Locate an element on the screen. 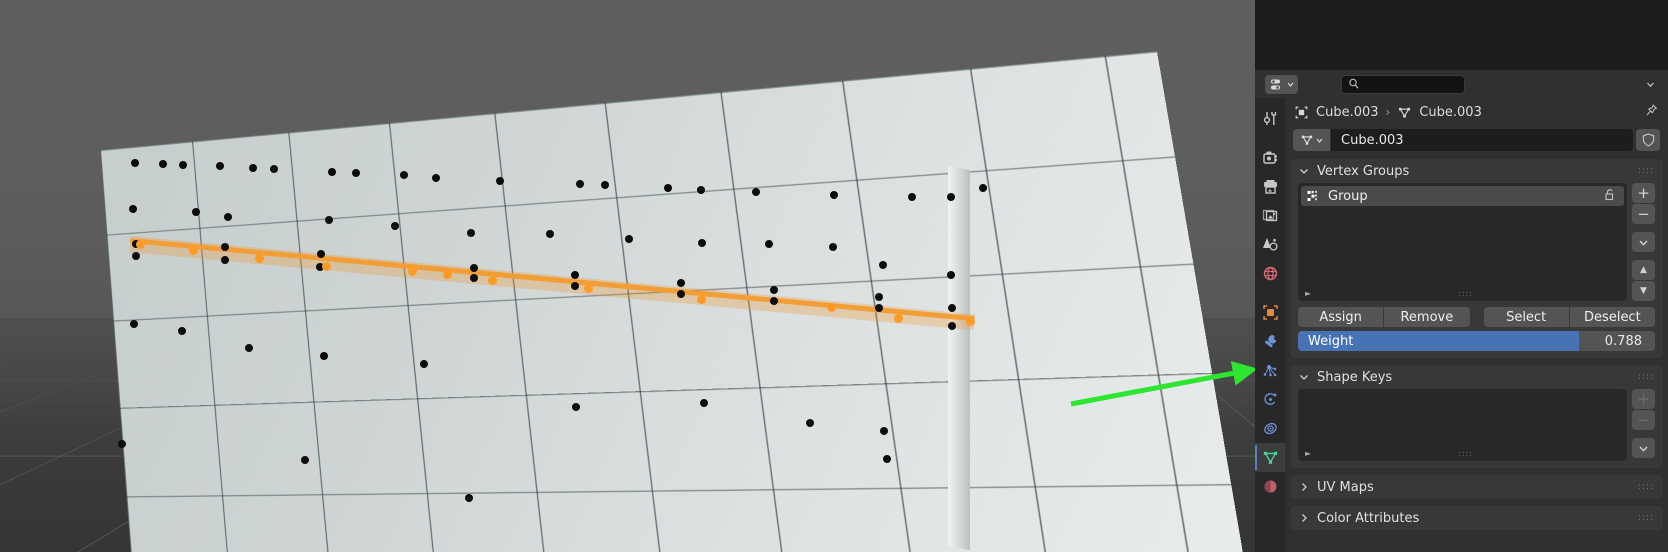 This screenshot has width=1668, height=552. sidebar-item-object-data is located at coordinates (1270, 457).